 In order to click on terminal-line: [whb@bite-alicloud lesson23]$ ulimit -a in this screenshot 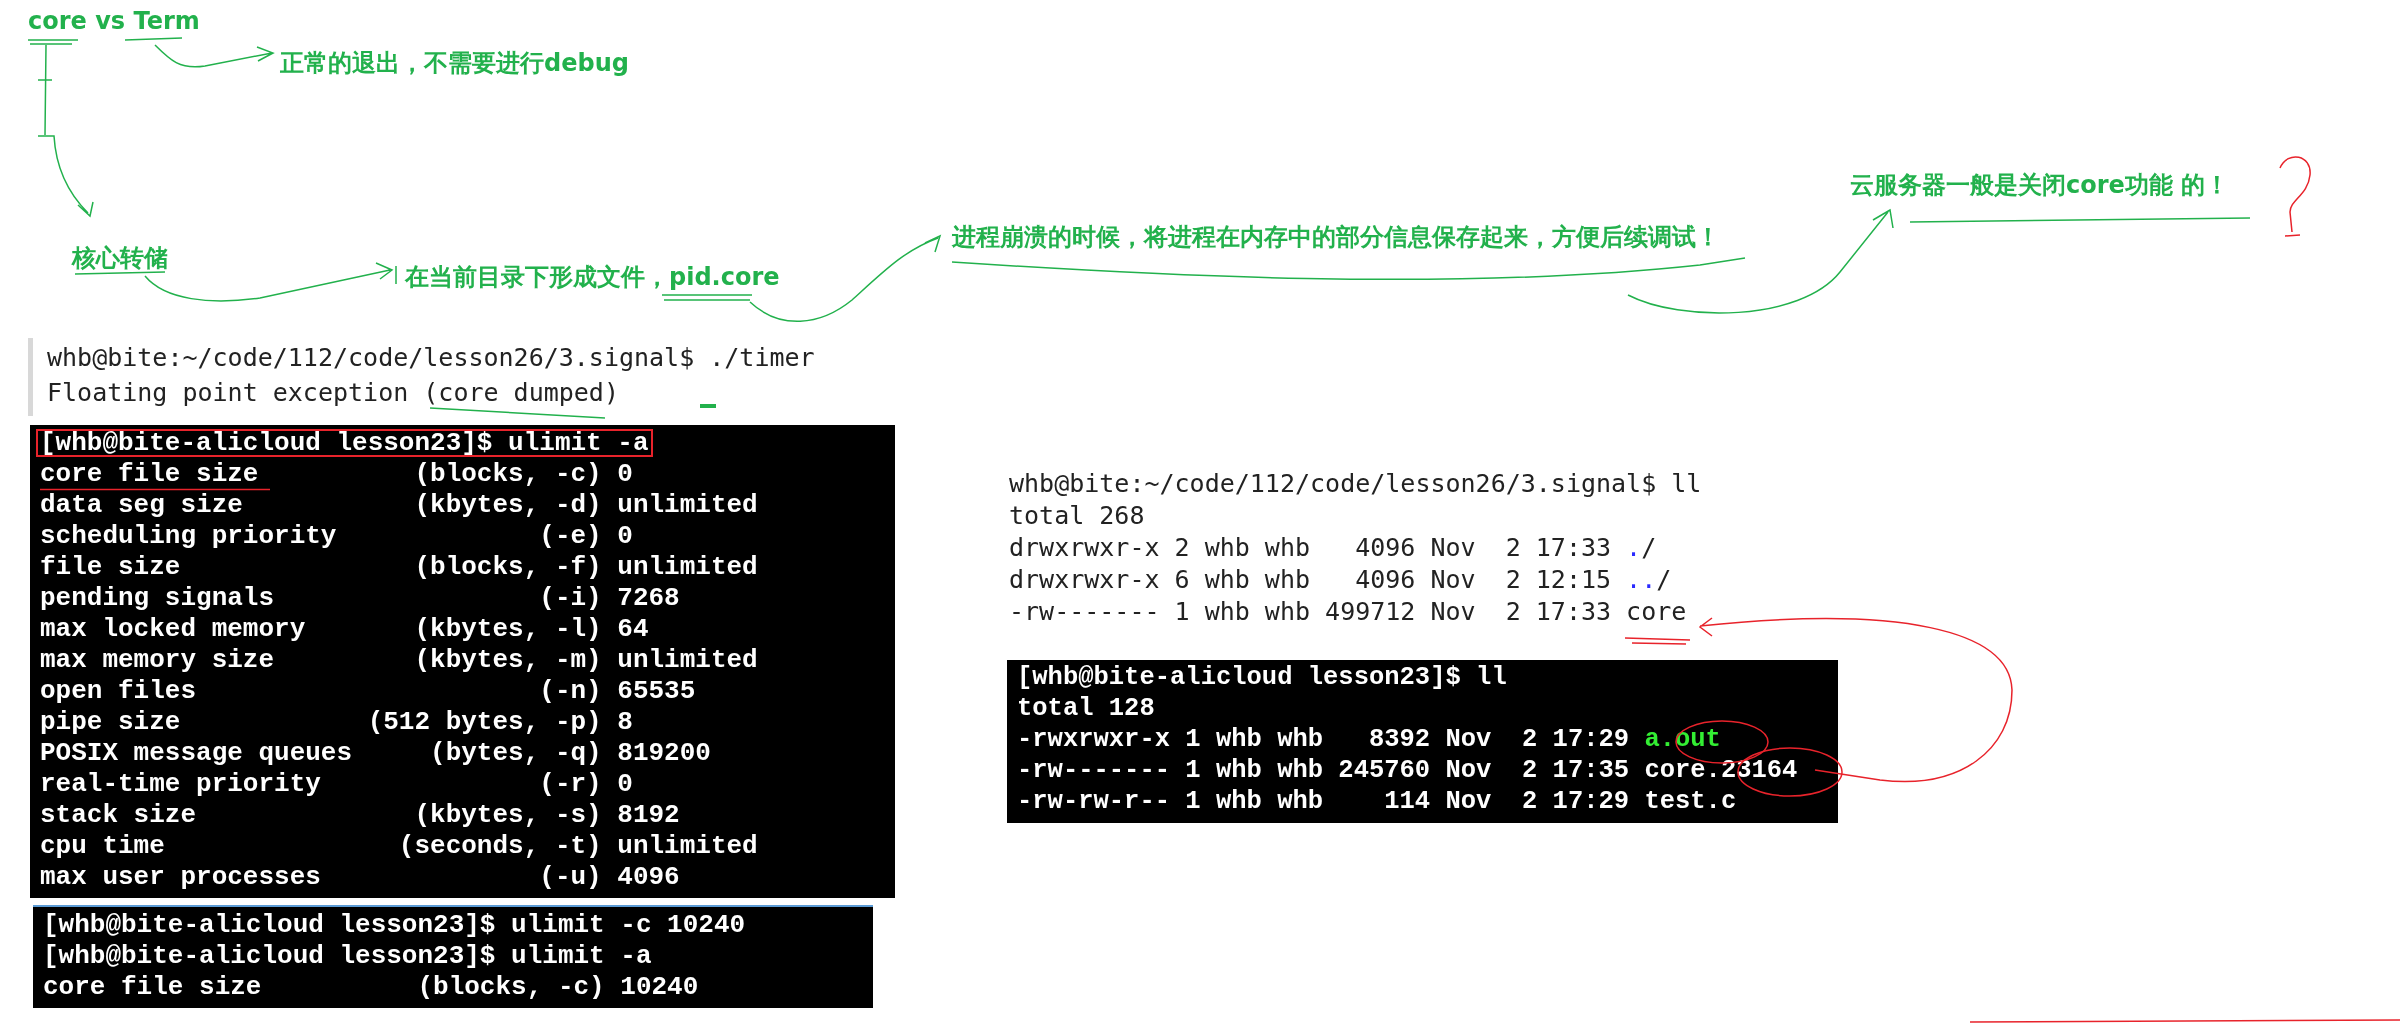, I will do `click(347, 956)`.